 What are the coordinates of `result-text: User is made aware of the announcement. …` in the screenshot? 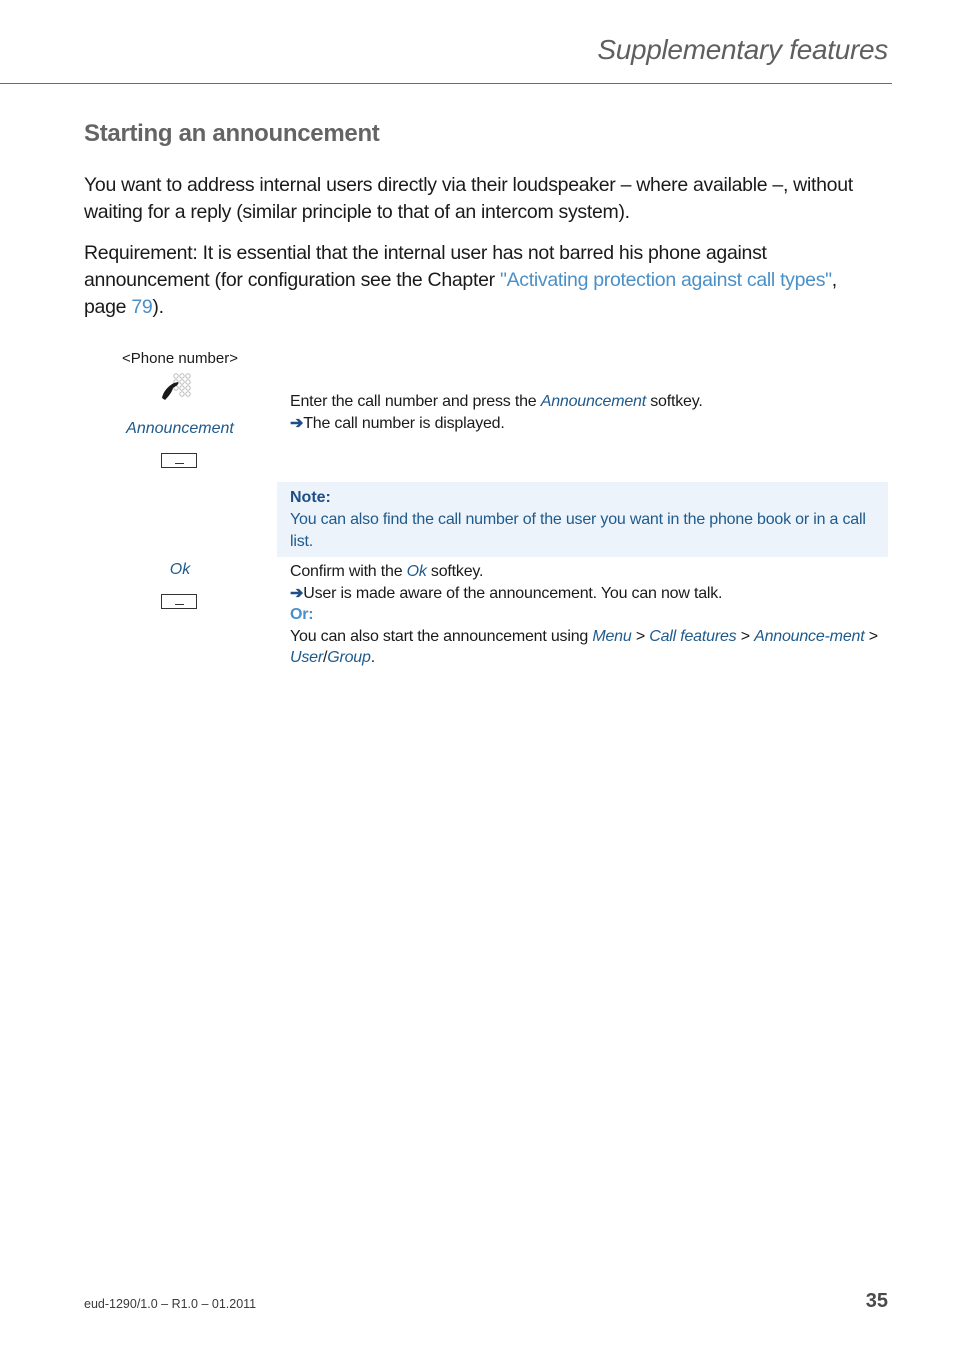 It's located at (513, 593).